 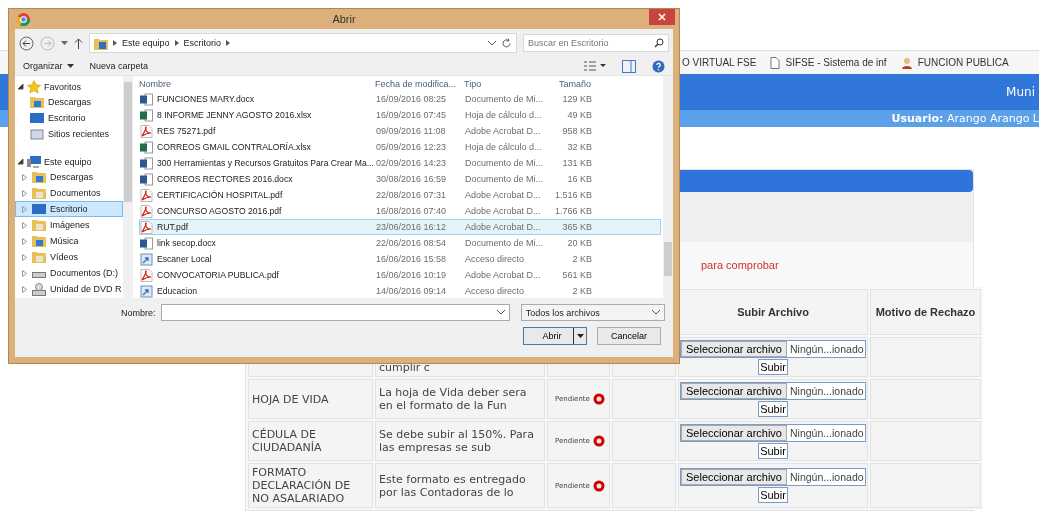 I want to click on column-header: Nombre, so click(x=257, y=83).